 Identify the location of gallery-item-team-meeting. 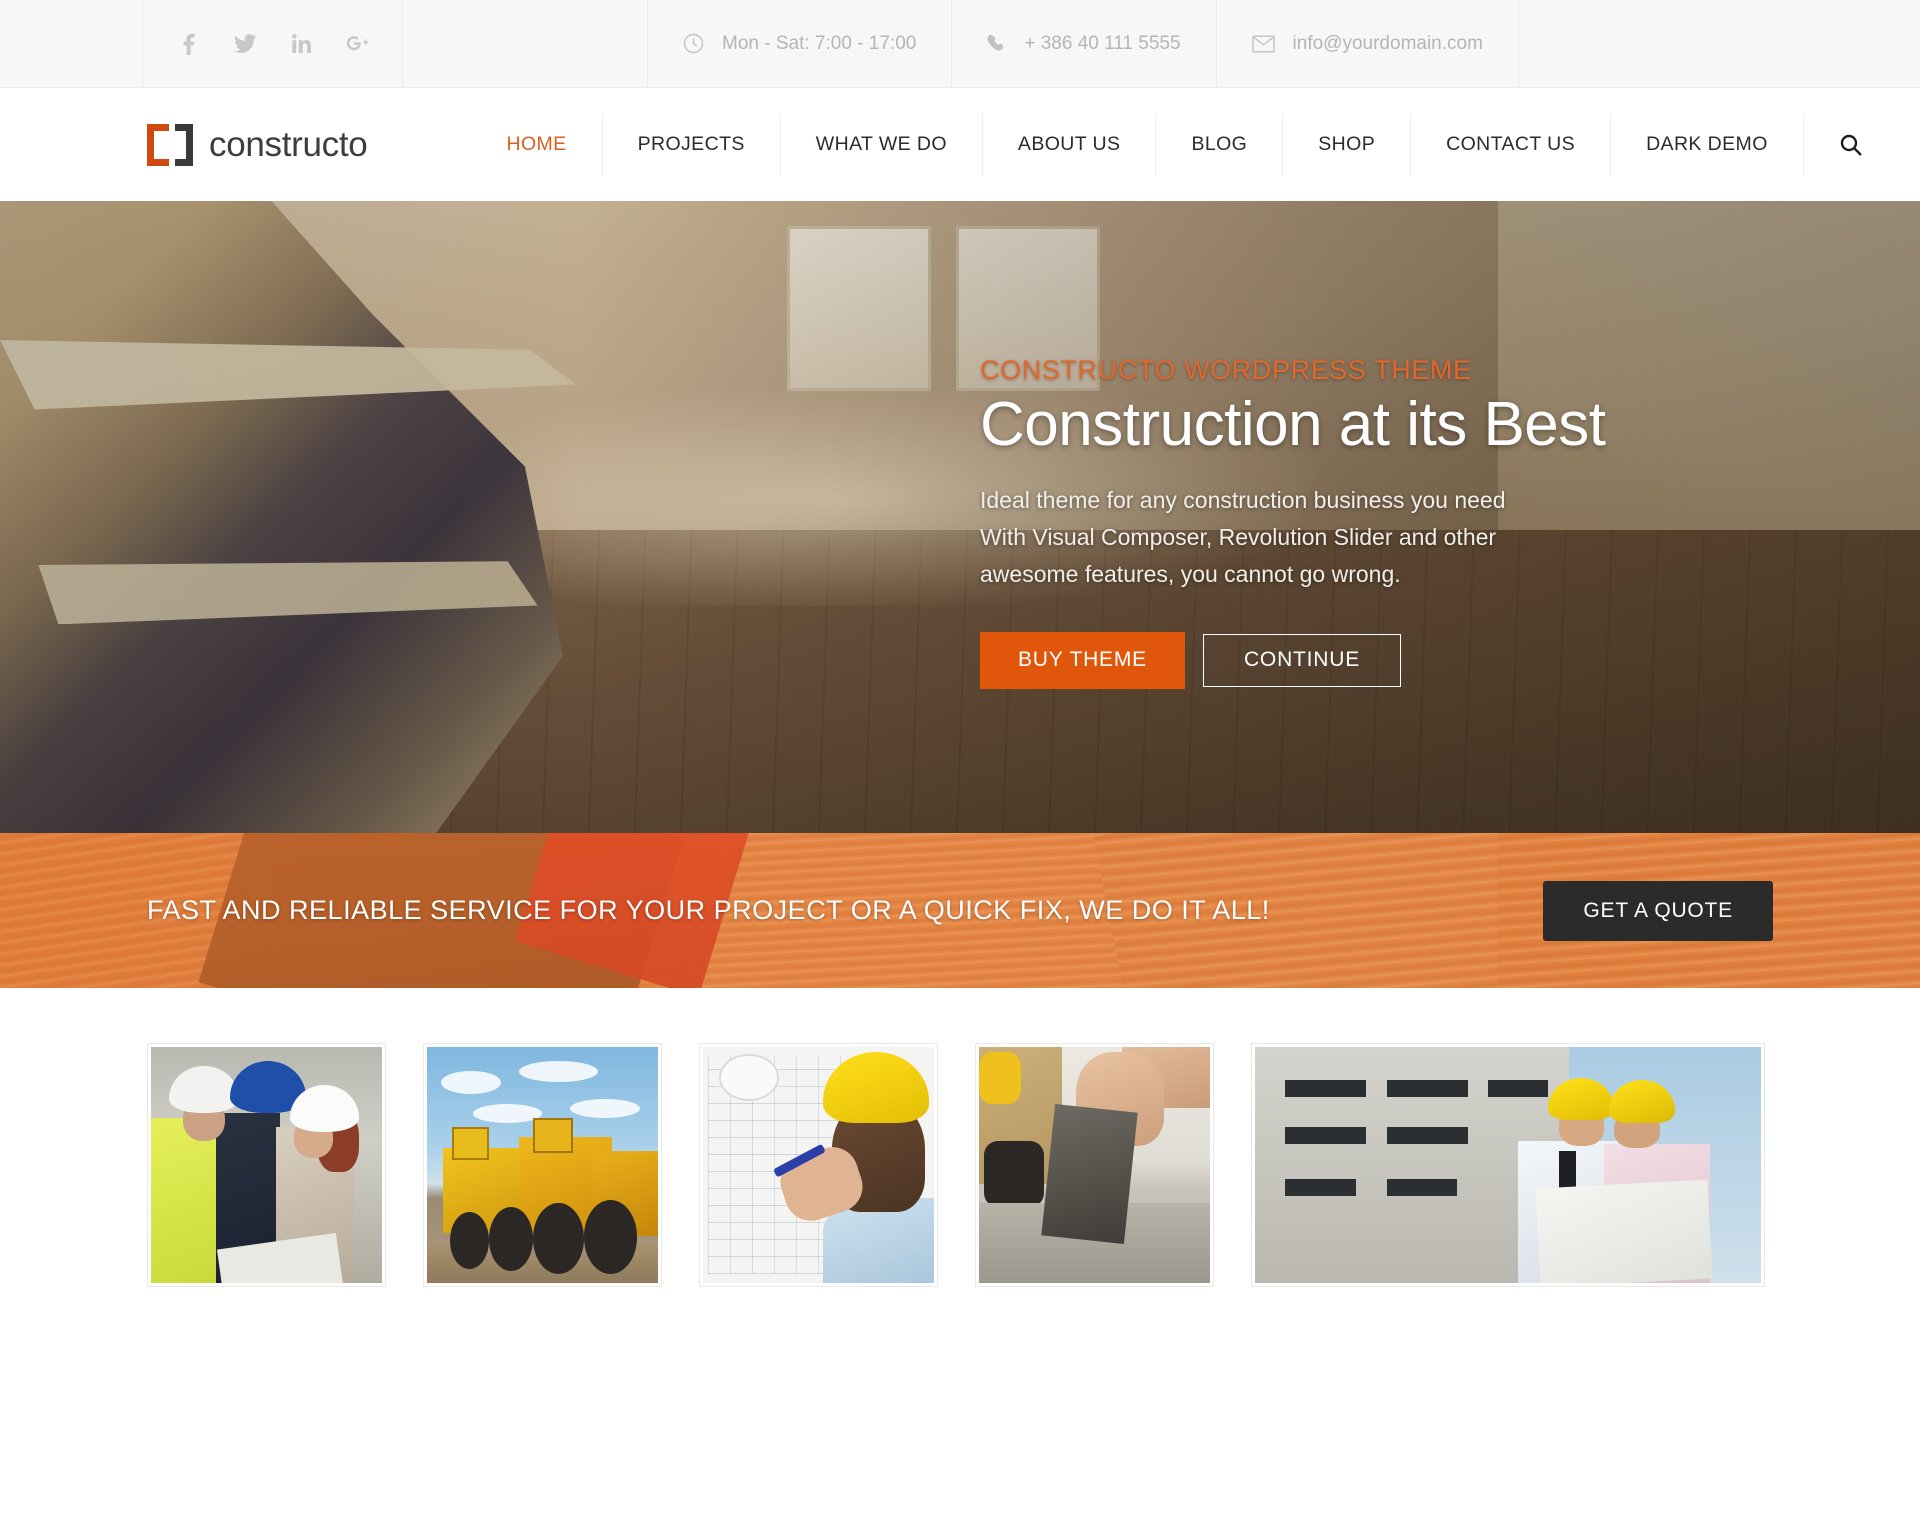
(266, 1165).